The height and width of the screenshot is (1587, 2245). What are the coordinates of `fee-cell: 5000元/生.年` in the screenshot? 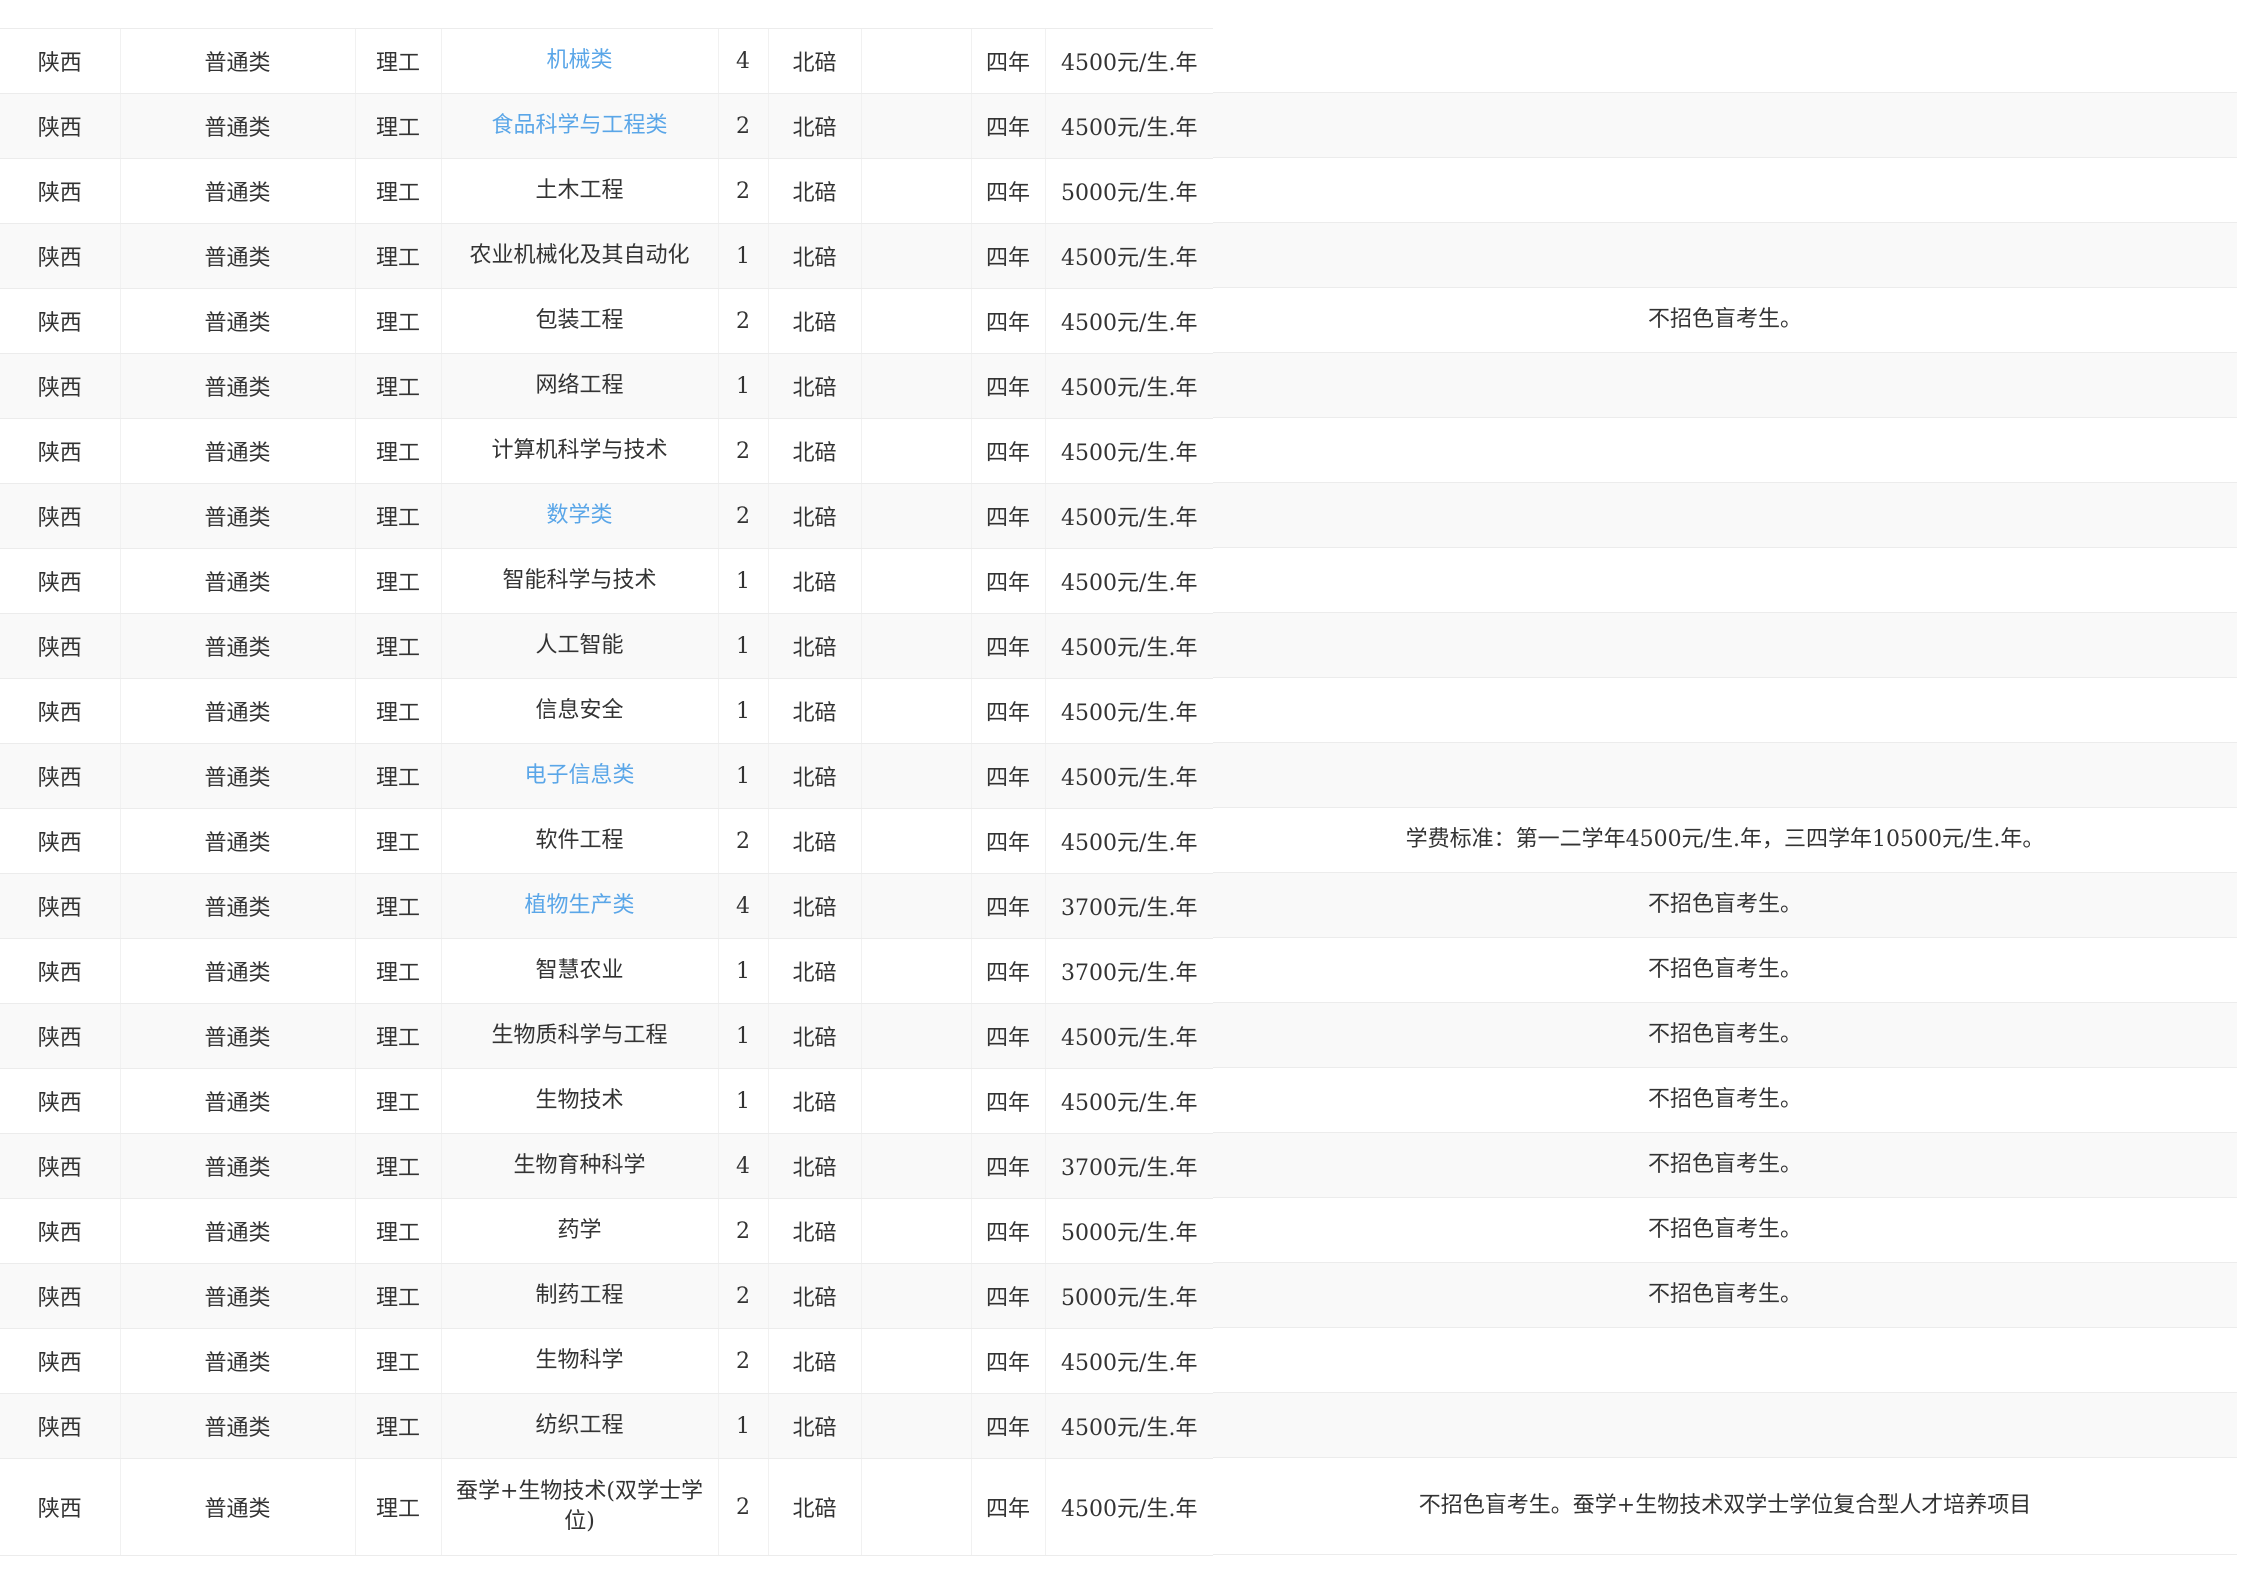 It's located at (1128, 191).